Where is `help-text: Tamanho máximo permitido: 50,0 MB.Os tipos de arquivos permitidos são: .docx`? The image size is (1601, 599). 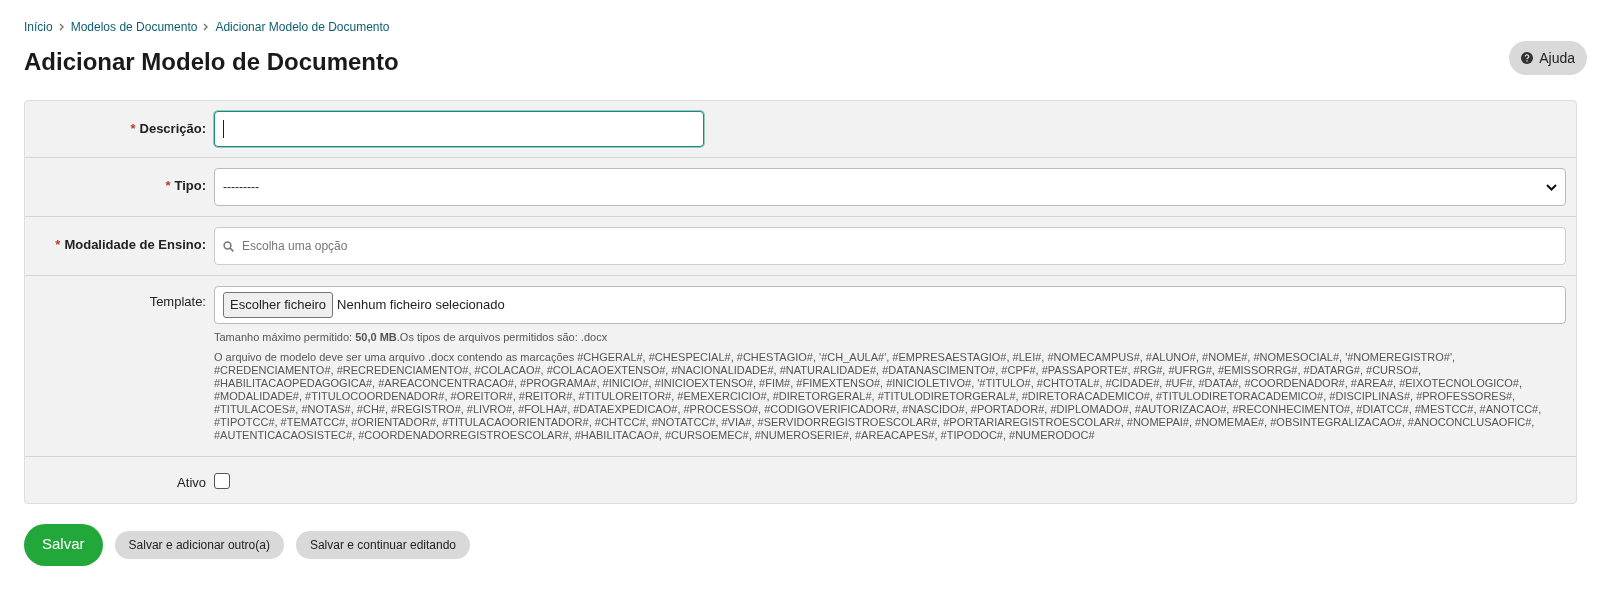
help-text: Tamanho máximo permitido: 50,0 MB.Os tipos de arquivos permitidos são: .docx is located at coordinates (411, 337).